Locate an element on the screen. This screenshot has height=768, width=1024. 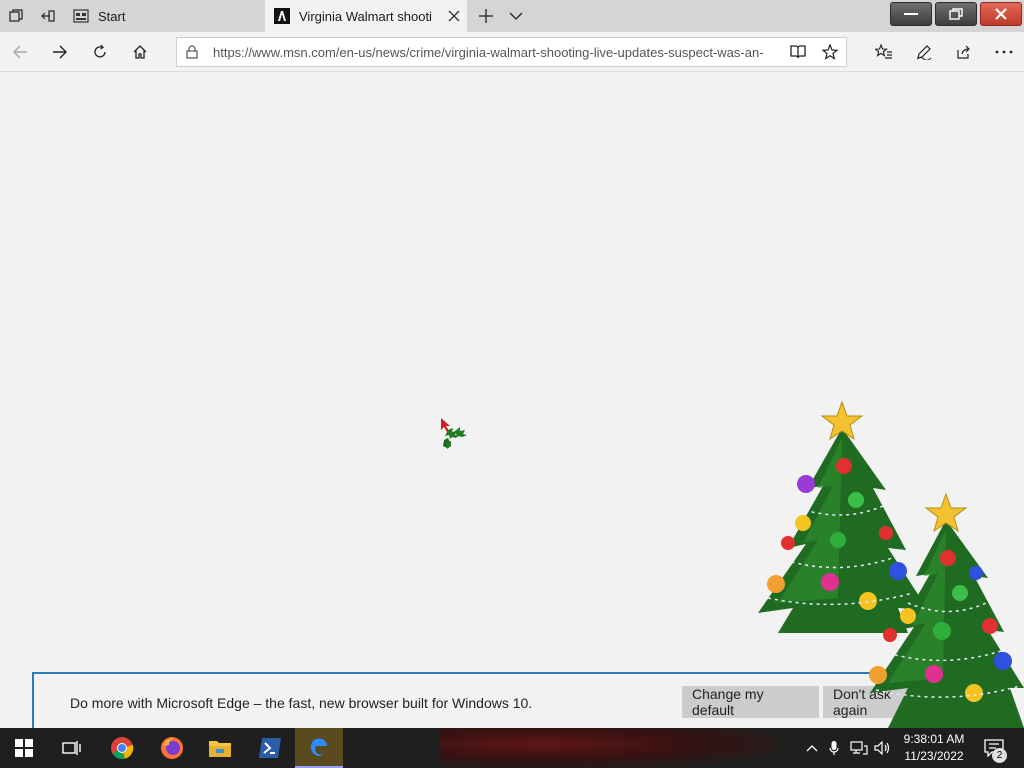
taskbar-wallpaper is located at coordinates (610, 748).